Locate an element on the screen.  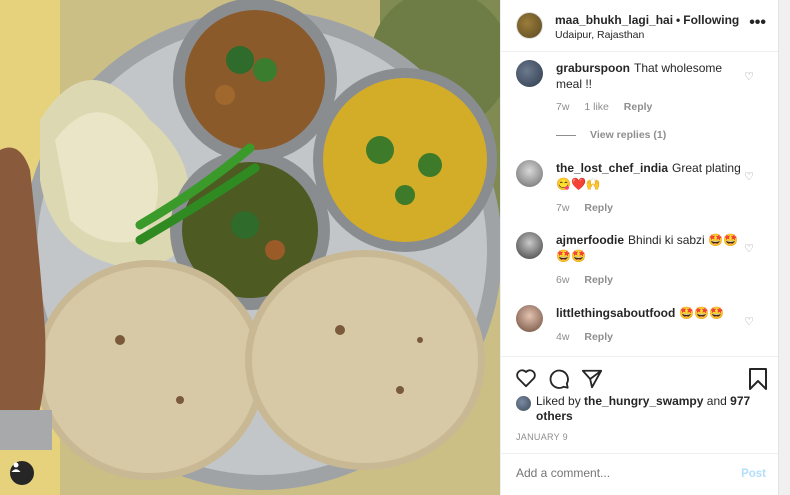
view-replies-label: View replies (1) is located at coordinates (628, 135).